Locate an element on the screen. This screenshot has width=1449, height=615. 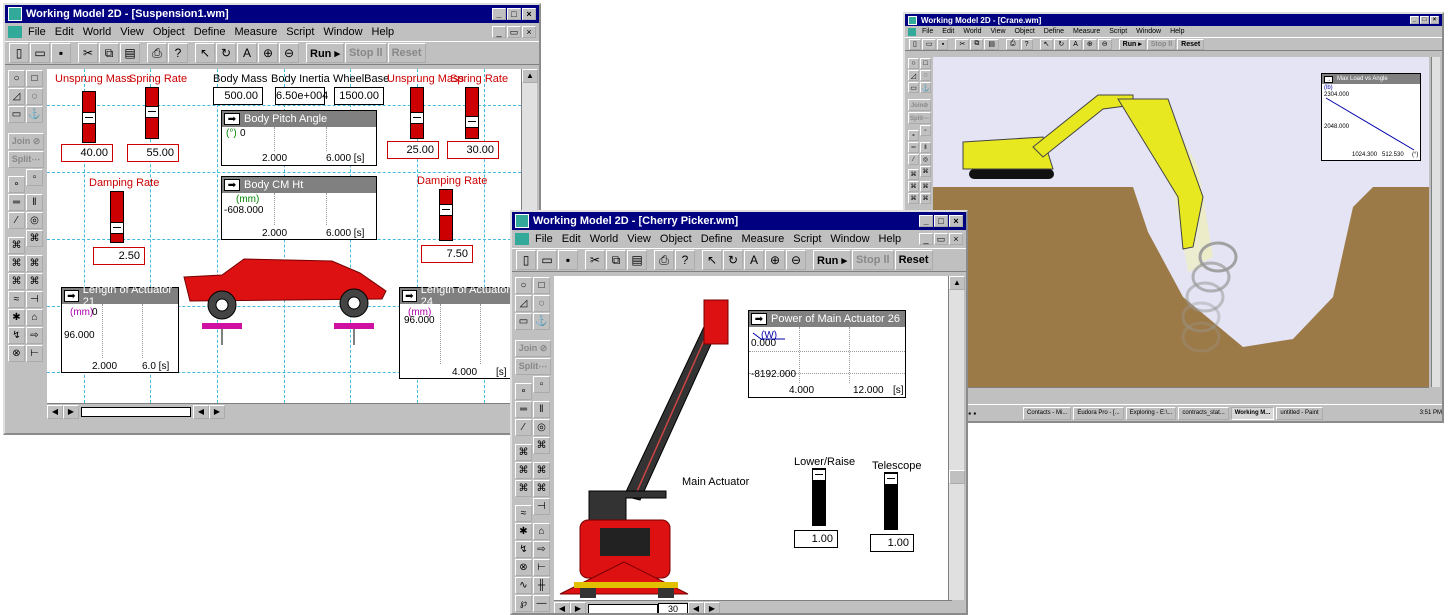
rotational-spring-tool-icon: ✱ is located at coordinates (523, 531).